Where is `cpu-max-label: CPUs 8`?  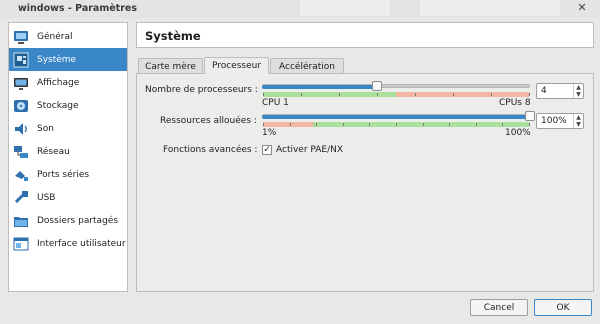 cpu-max-label: CPUs 8 is located at coordinates (515, 103).